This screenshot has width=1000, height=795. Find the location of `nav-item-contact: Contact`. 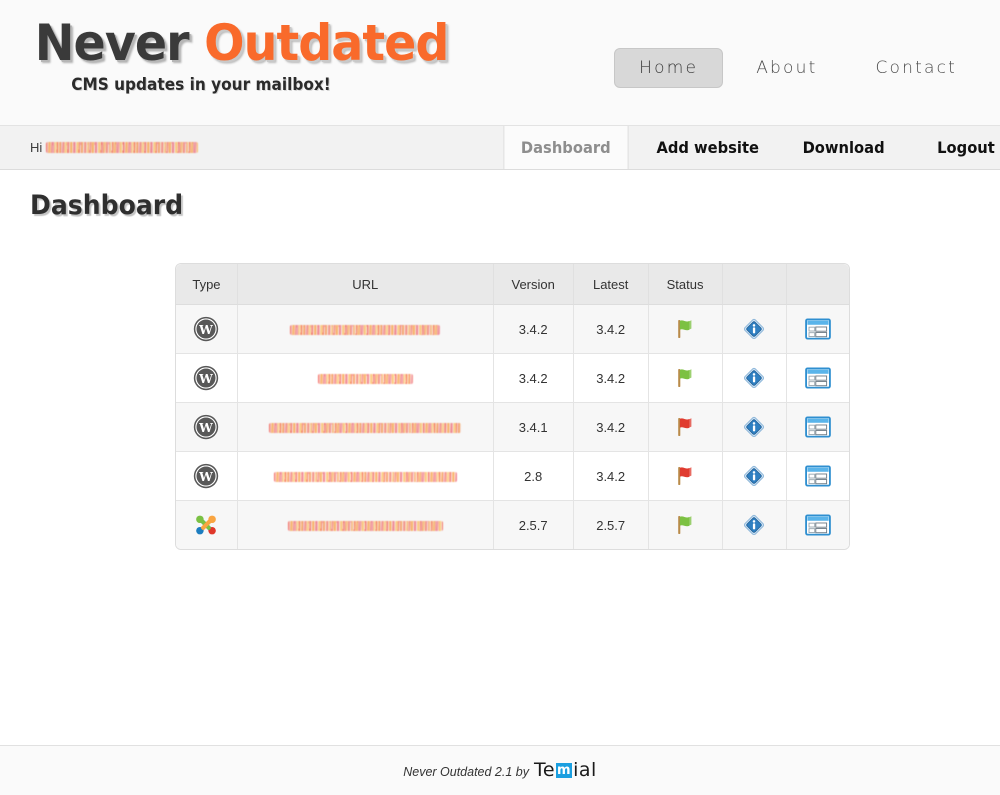

nav-item-contact: Contact is located at coordinates (916, 68).